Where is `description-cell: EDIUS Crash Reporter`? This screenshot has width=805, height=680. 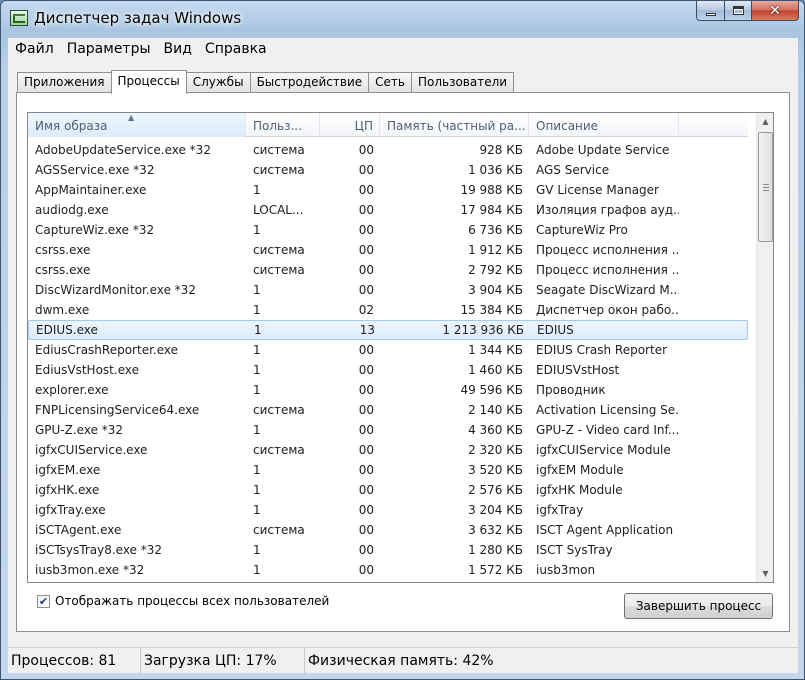 description-cell: EDIUS Crash Reporter is located at coordinates (602, 350).